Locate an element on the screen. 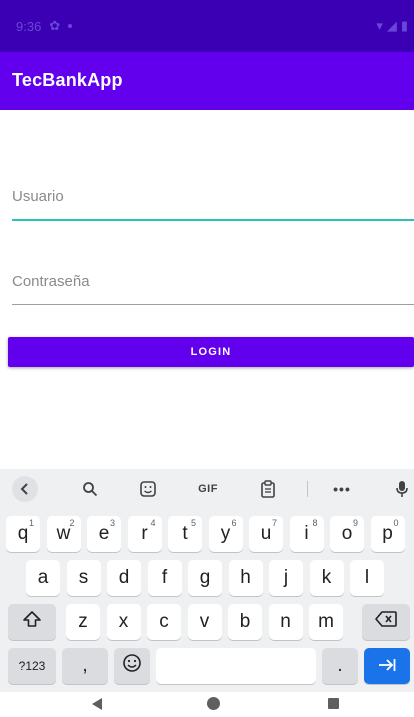 Image resolution: width=414 pixels, height=717 pixels. key-r: r4 is located at coordinates (144, 534).